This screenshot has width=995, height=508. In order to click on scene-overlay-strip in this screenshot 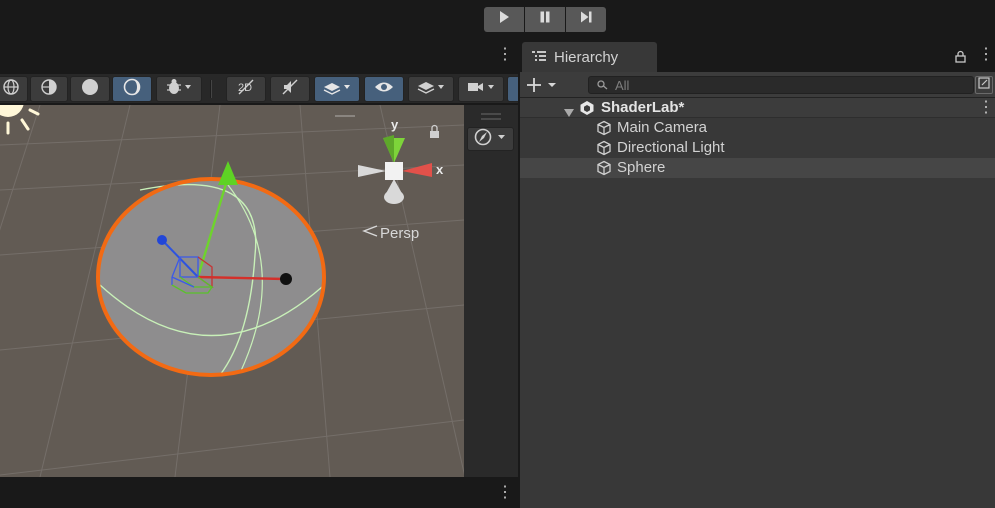, I will do `click(491, 291)`.